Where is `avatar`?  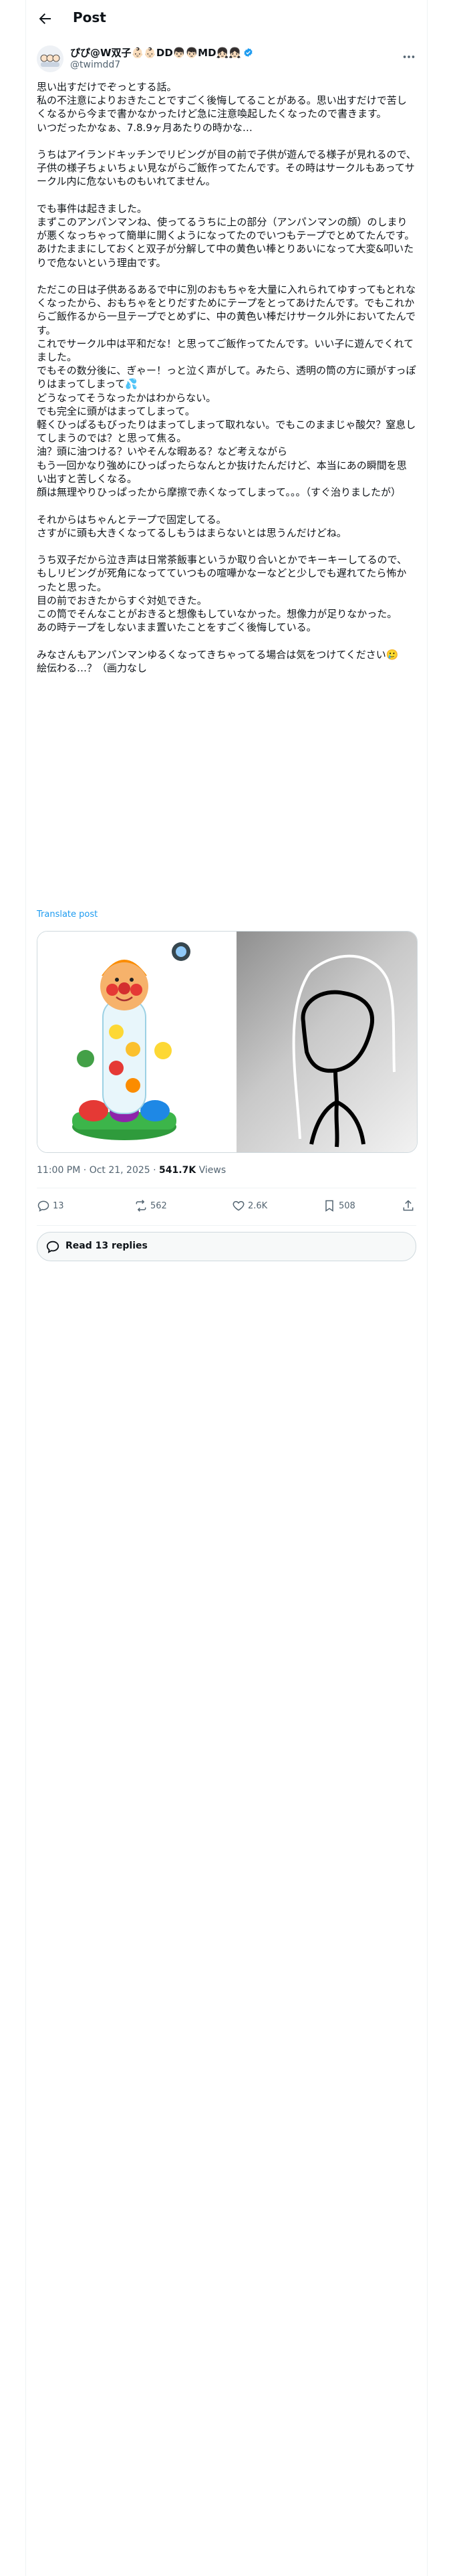
avatar is located at coordinates (50, 59).